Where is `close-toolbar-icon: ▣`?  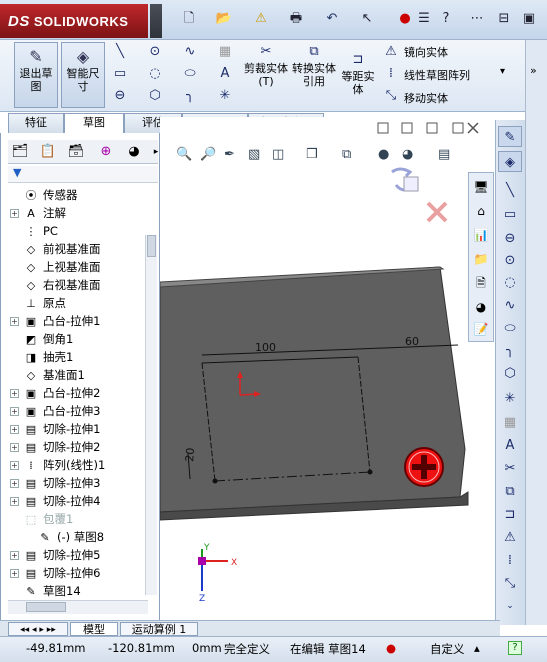
close-toolbar-icon: ▣ is located at coordinates (529, 19).